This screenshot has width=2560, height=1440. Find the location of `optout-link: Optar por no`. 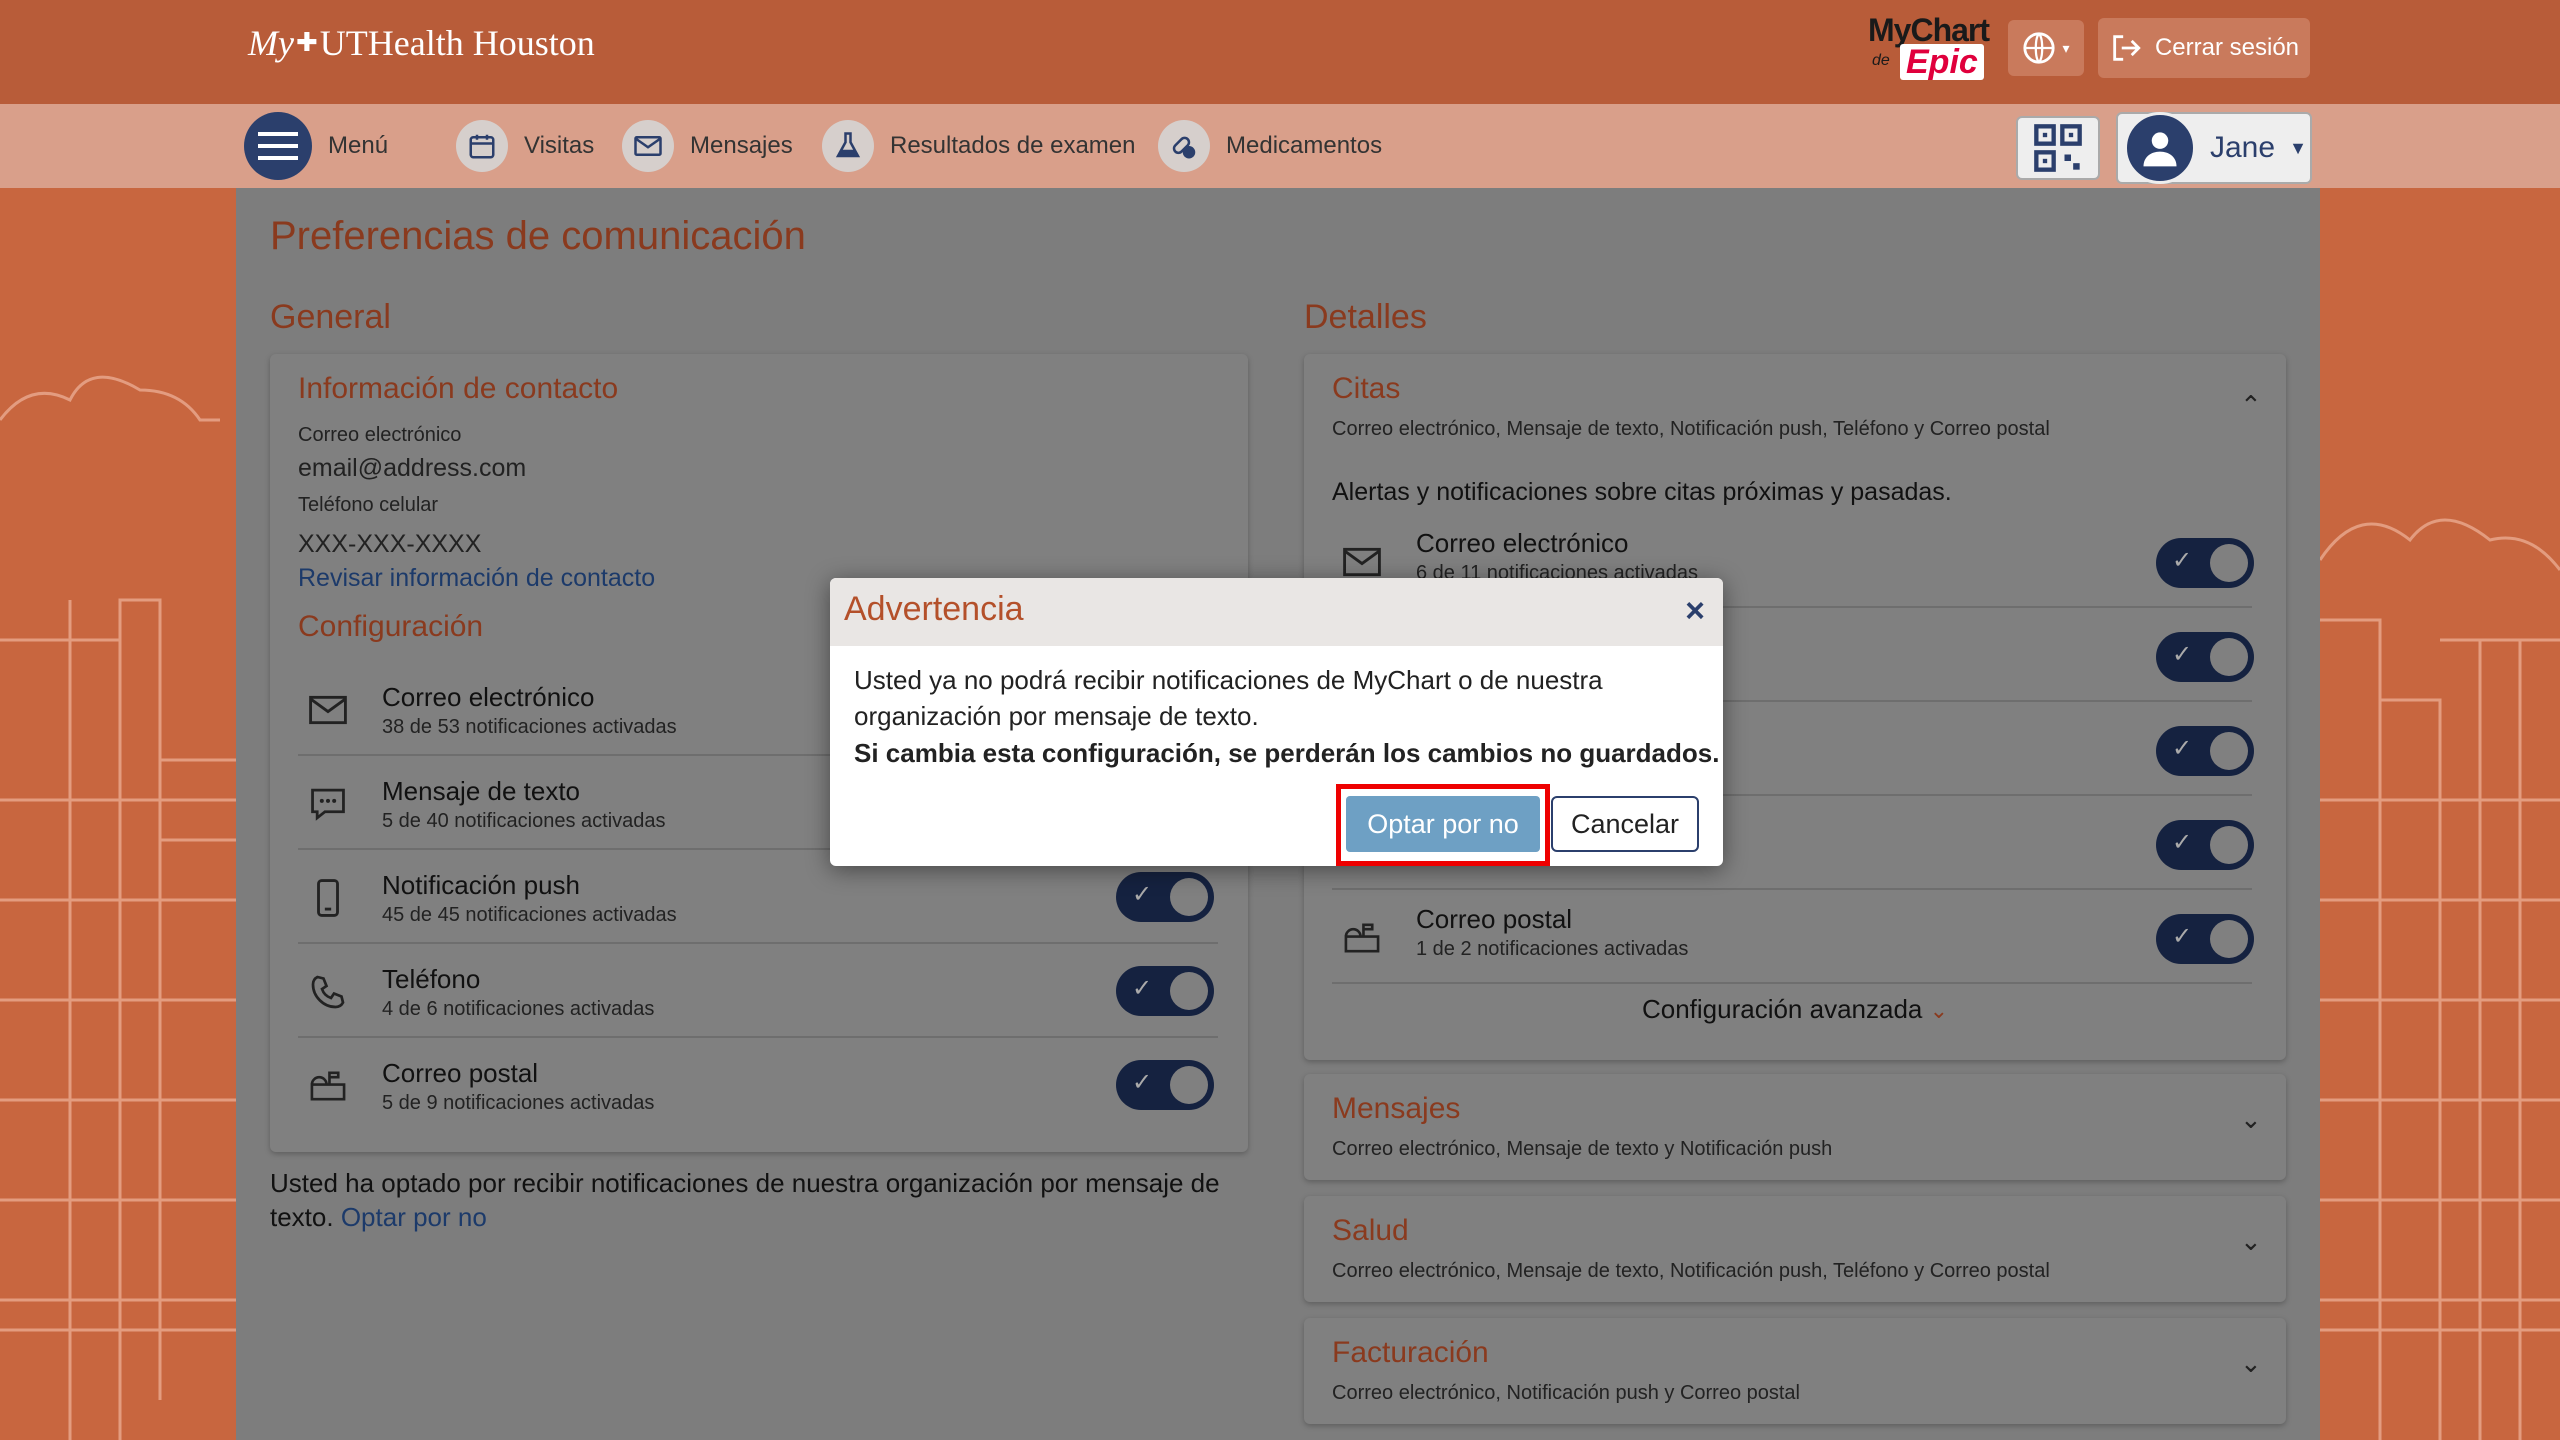

optout-link: Optar por no is located at coordinates (414, 1217).